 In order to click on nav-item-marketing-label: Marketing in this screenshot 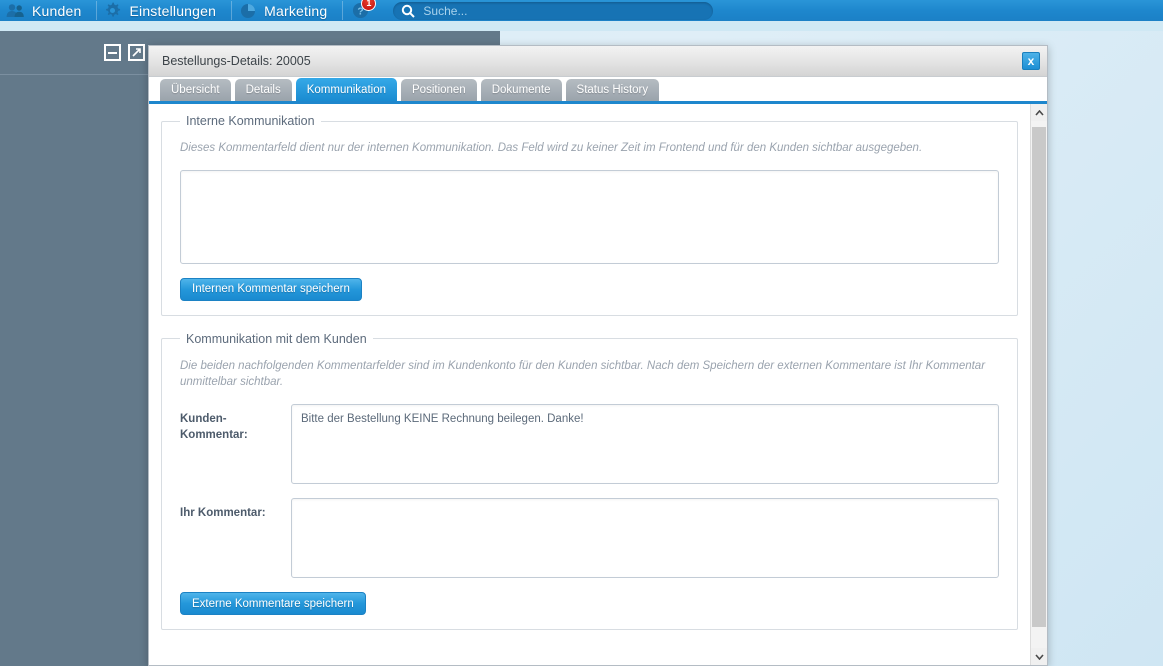, I will do `click(296, 10)`.